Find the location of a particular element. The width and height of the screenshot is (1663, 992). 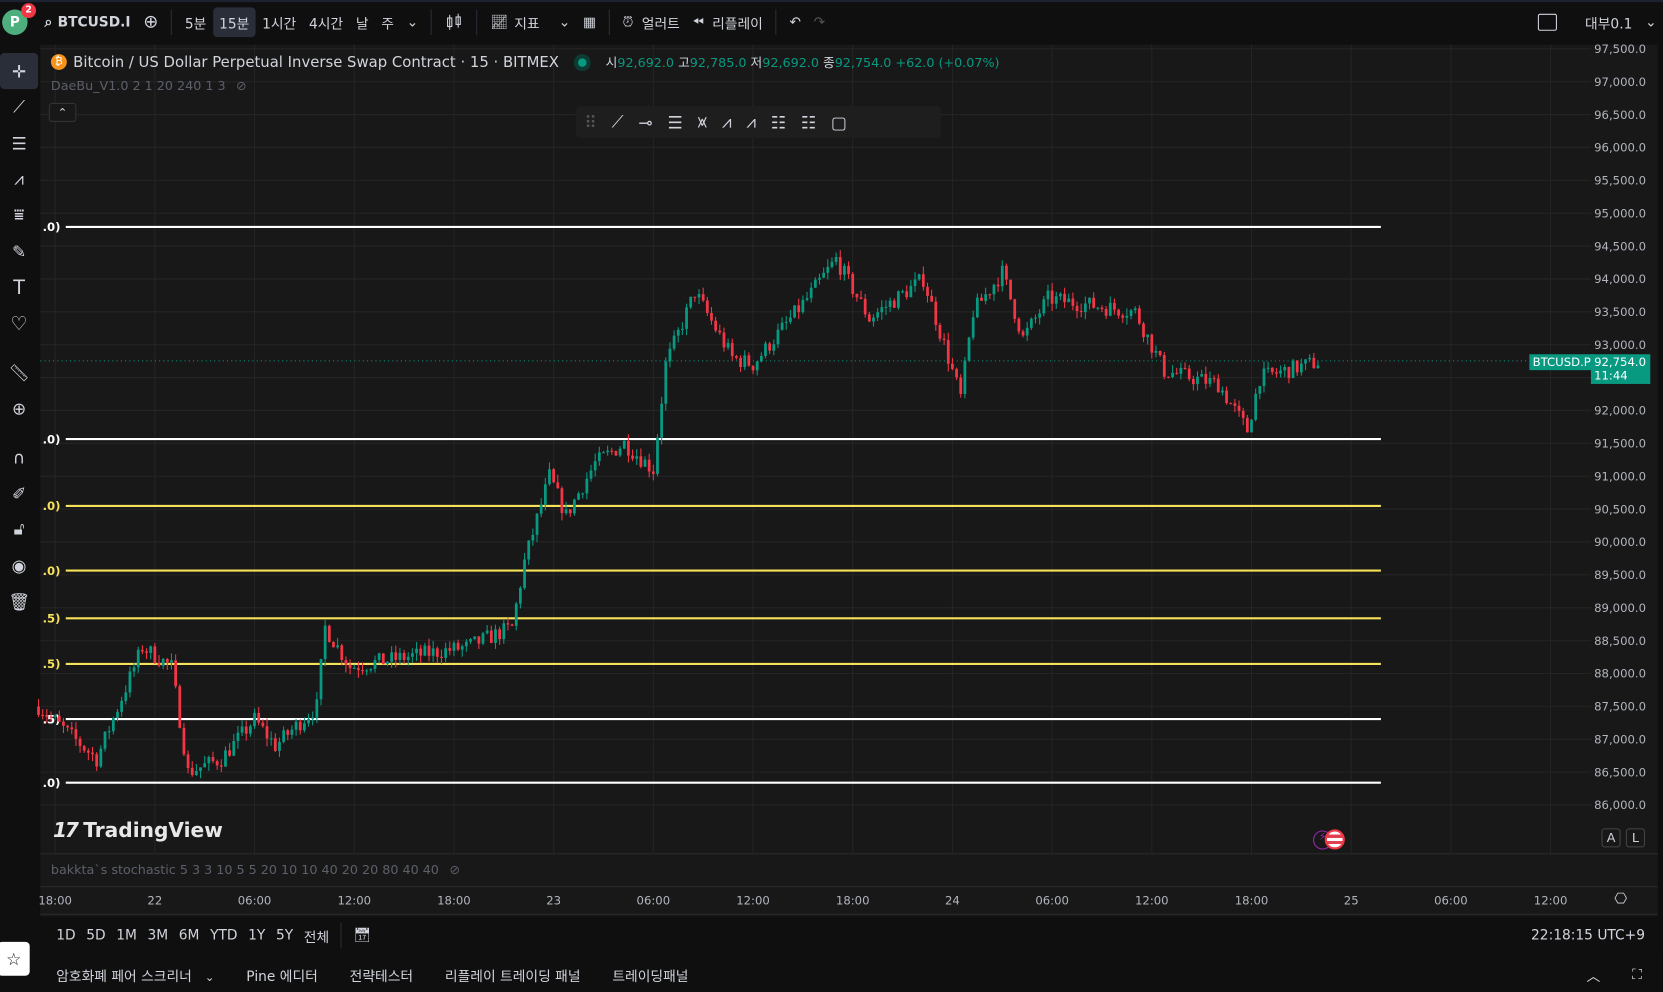

divider is located at coordinates (341, 935).